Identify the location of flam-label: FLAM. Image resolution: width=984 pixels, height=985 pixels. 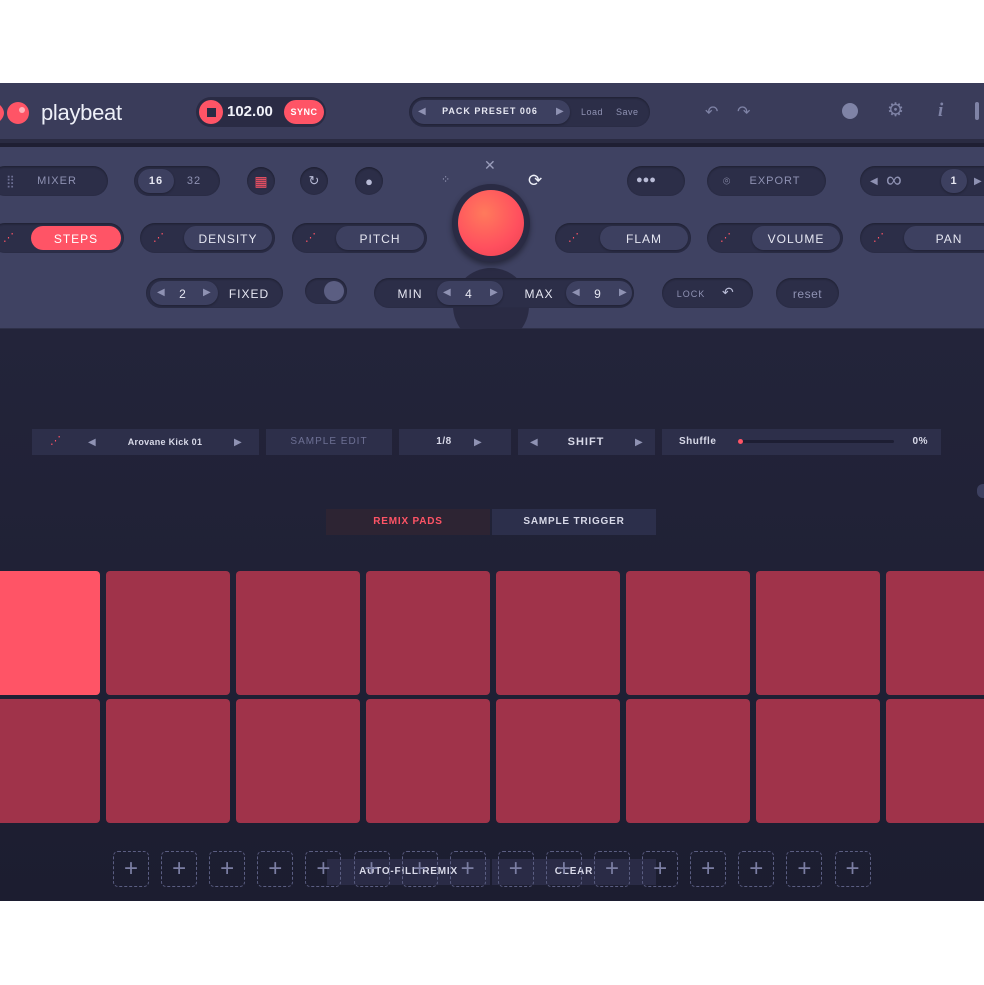
(643, 239).